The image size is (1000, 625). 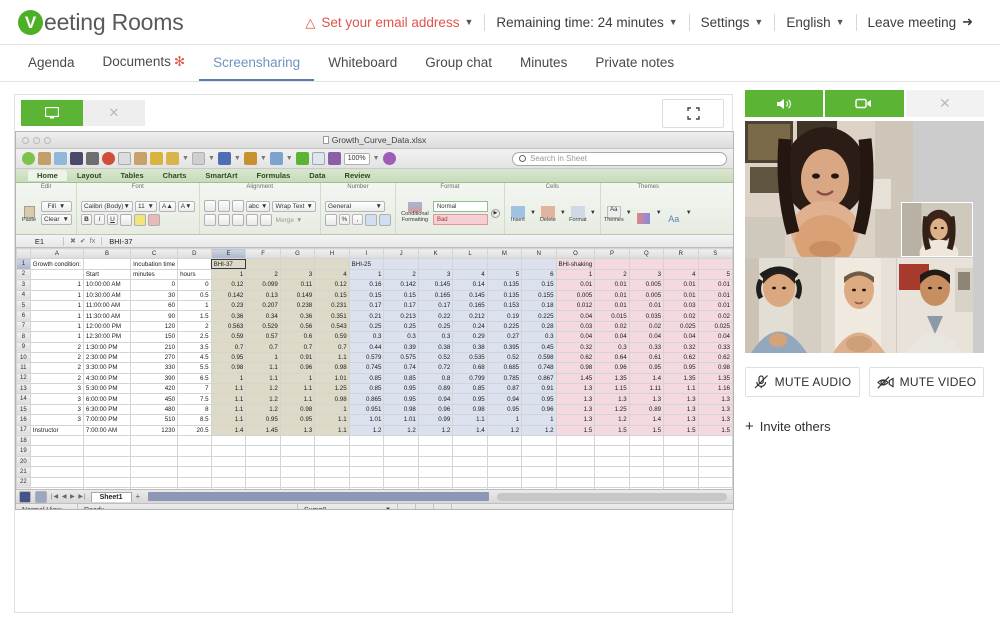 I want to click on cell-D20, so click(x=194, y=461).